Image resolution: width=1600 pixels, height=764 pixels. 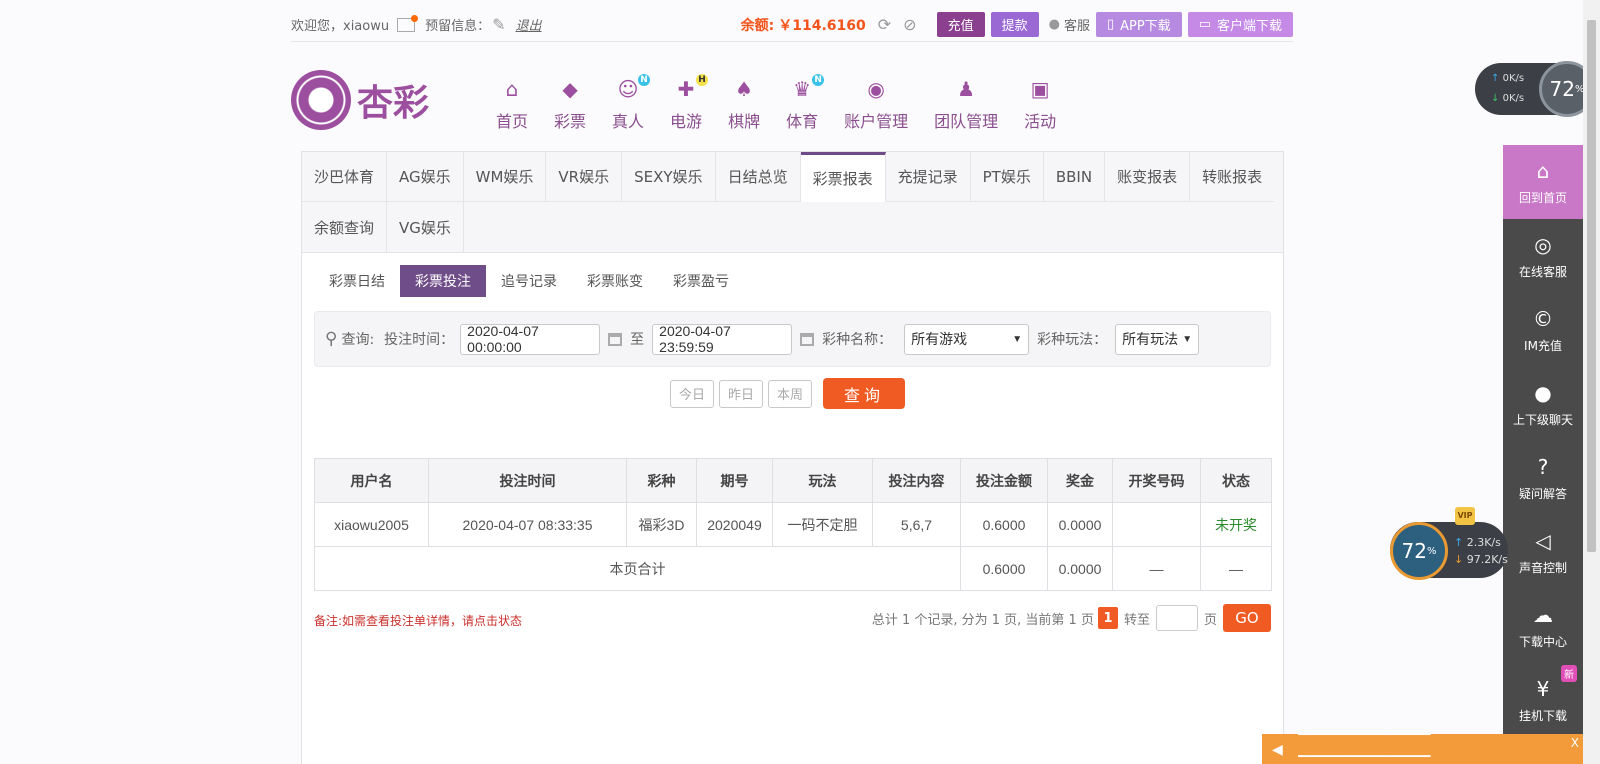 What do you see at coordinates (425, 227) in the screenshot?
I see `tab-vg: VG娱乐` at bounding box center [425, 227].